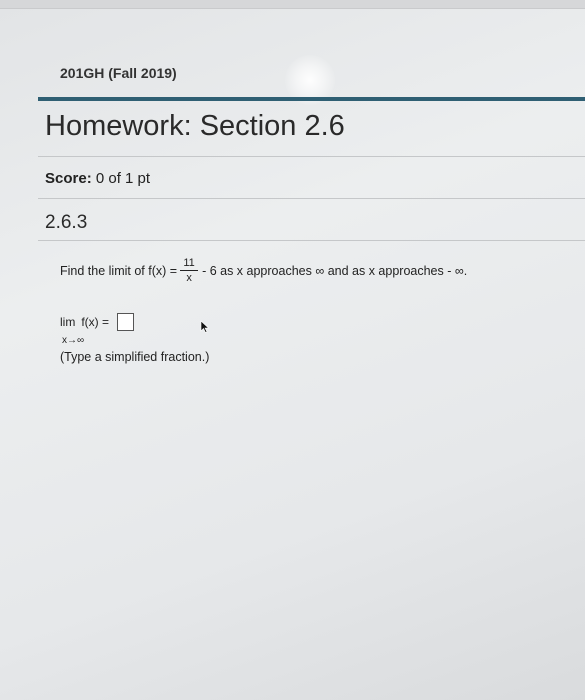  What do you see at coordinates (125, 322) in the screenshot?
I see `answer-input` at bounding box center [125, 322].